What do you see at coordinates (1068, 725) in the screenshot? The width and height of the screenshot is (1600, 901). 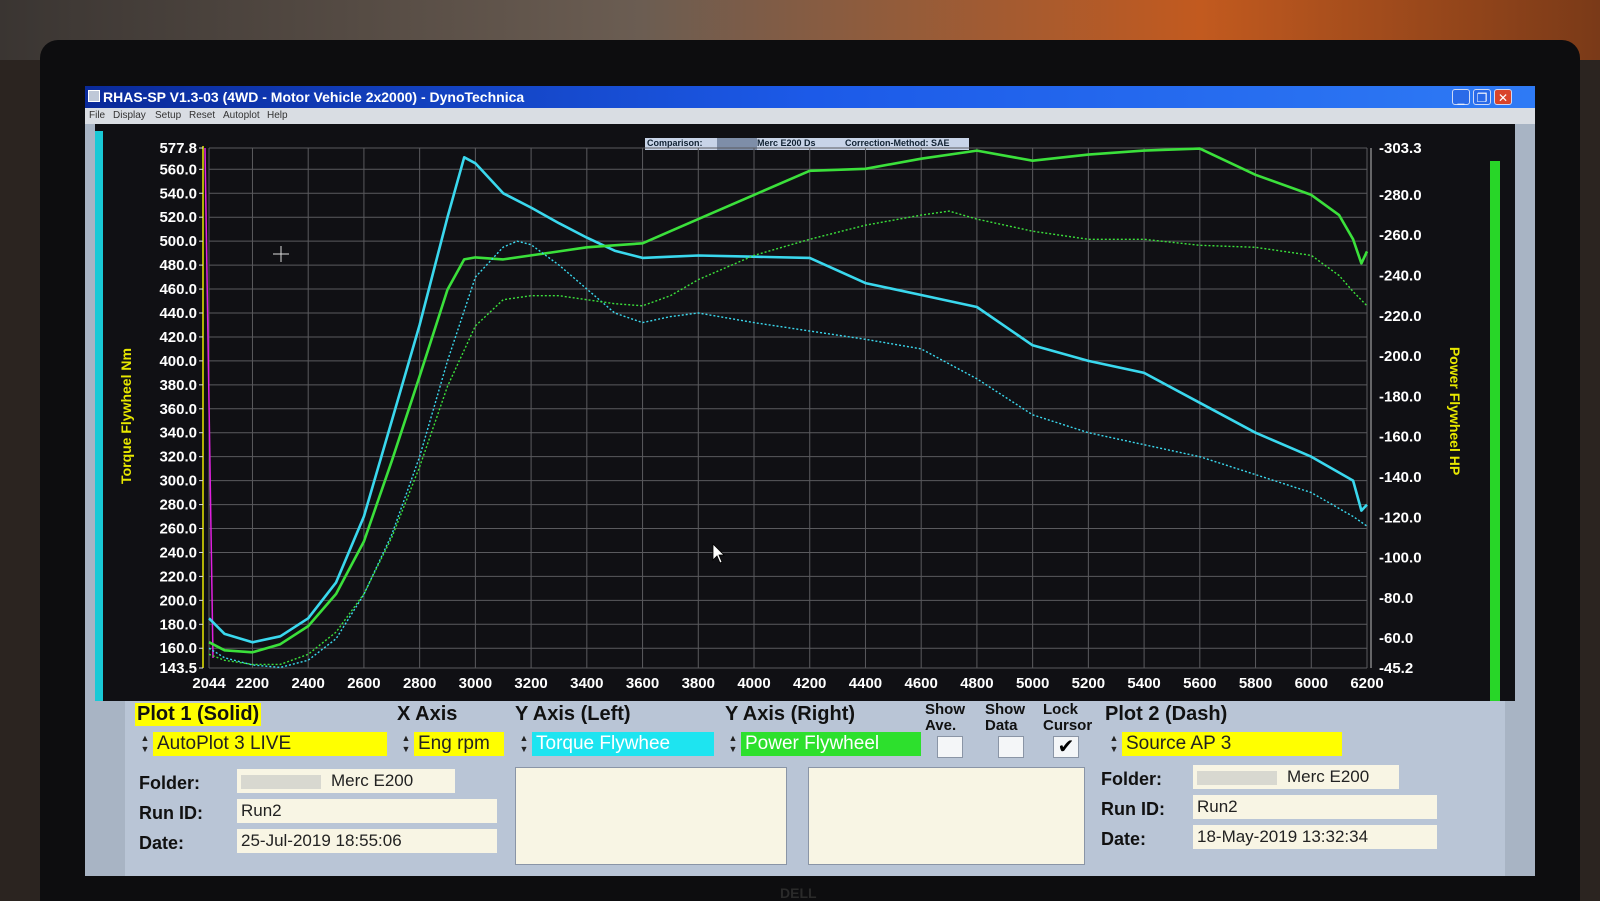 I see `lock-cursor-label-2: Cursor` at bounding box center [1068, 725].